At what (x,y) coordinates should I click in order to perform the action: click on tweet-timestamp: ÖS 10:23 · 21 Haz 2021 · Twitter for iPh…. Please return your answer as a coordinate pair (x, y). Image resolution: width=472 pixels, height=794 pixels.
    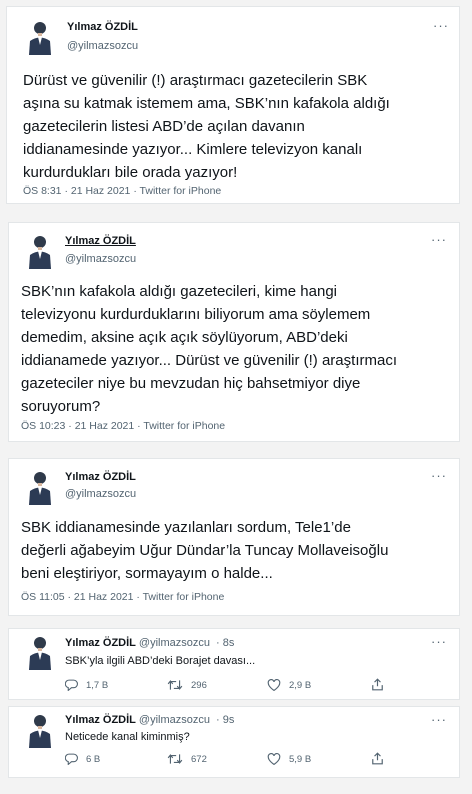
    Looking at the image, I should click on (123, 426).